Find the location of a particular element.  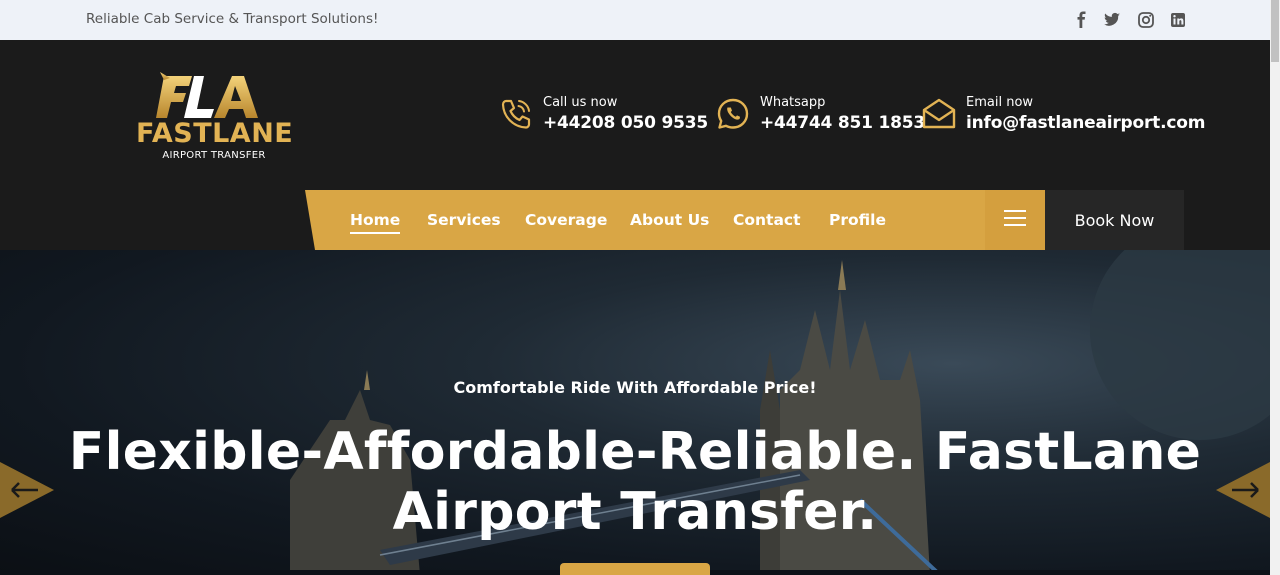

hero-title-line-2: Airport Transfer. is located at coordinates (635, 512).